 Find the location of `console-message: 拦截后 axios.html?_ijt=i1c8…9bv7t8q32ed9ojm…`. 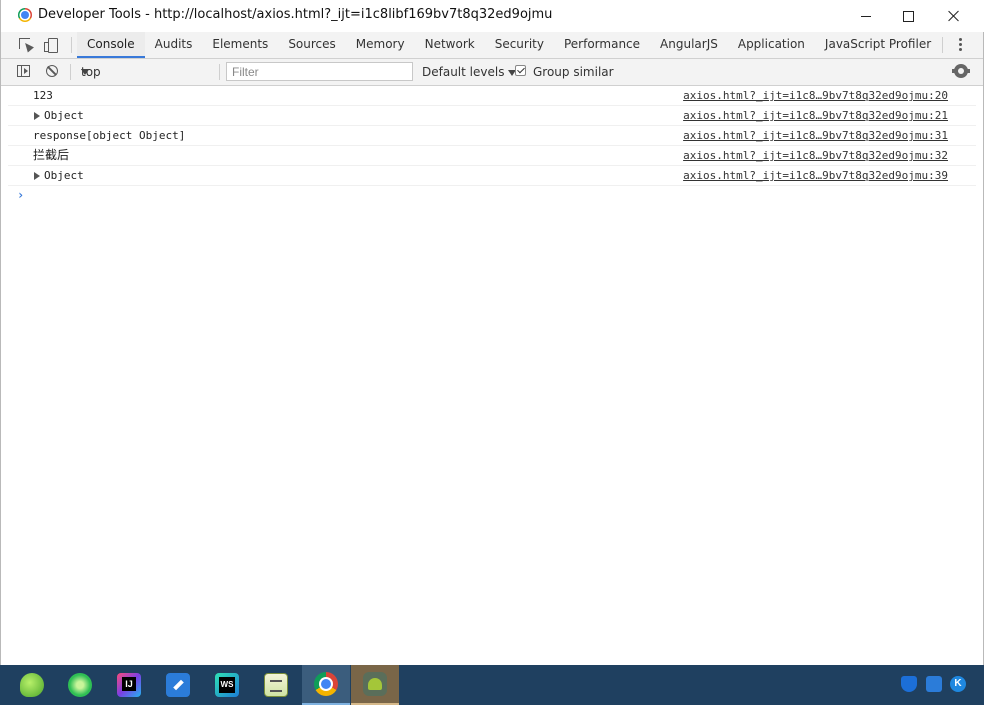

console-message: 拦截后 axios.html?_ijt=i1c8…9bv7t8q32ed9ojm… is located at coordinates (492, 156).